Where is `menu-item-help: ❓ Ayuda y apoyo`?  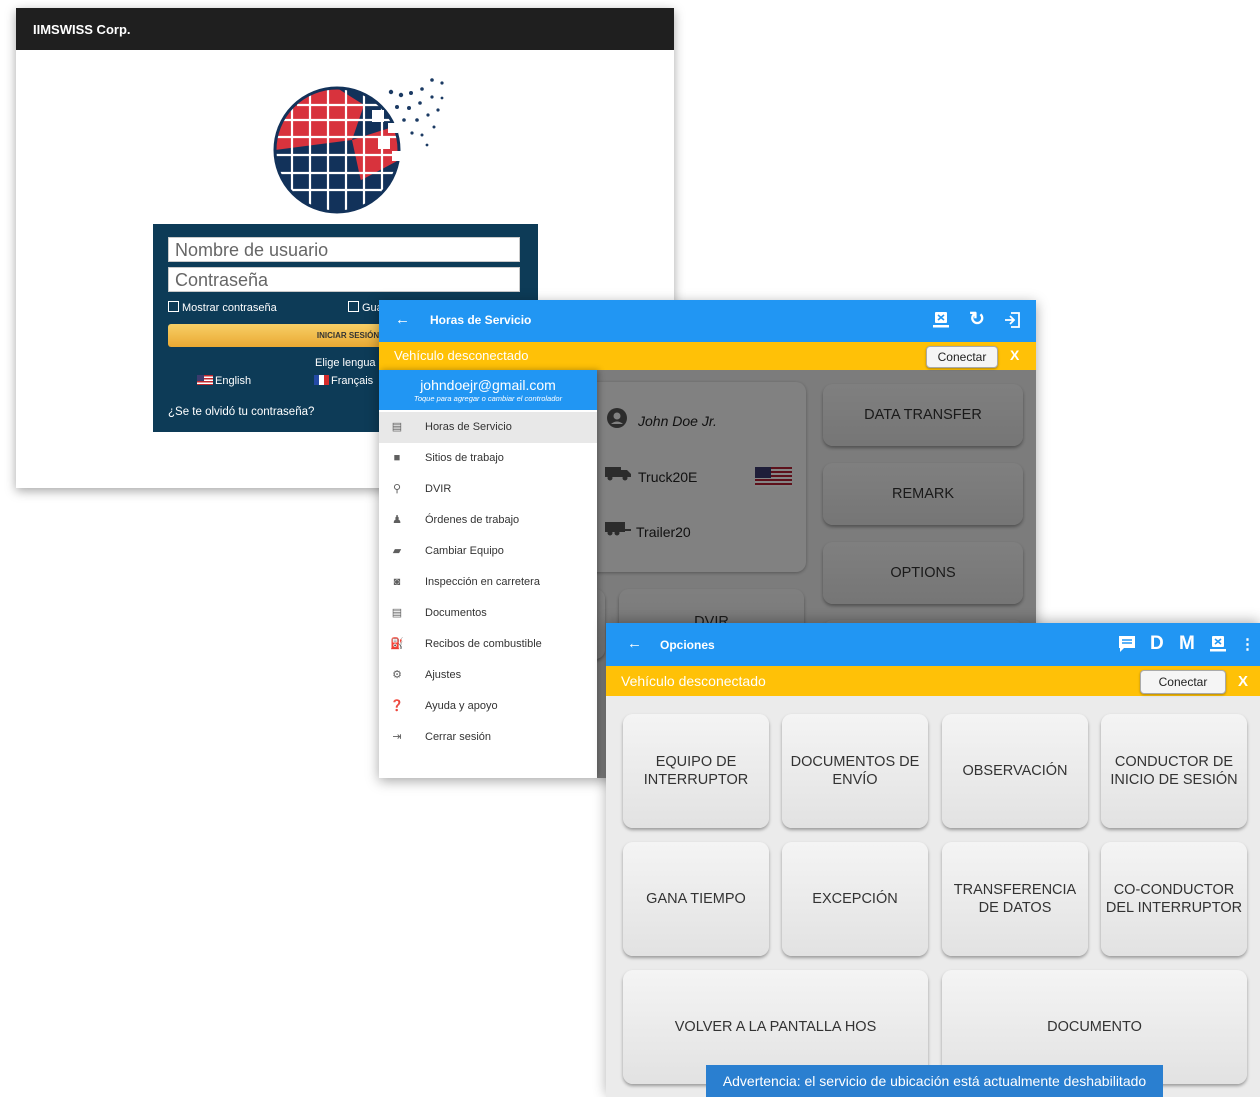
menu-item-help: ❓ Ayuda y apoyo is located at coordinates (488, 706).